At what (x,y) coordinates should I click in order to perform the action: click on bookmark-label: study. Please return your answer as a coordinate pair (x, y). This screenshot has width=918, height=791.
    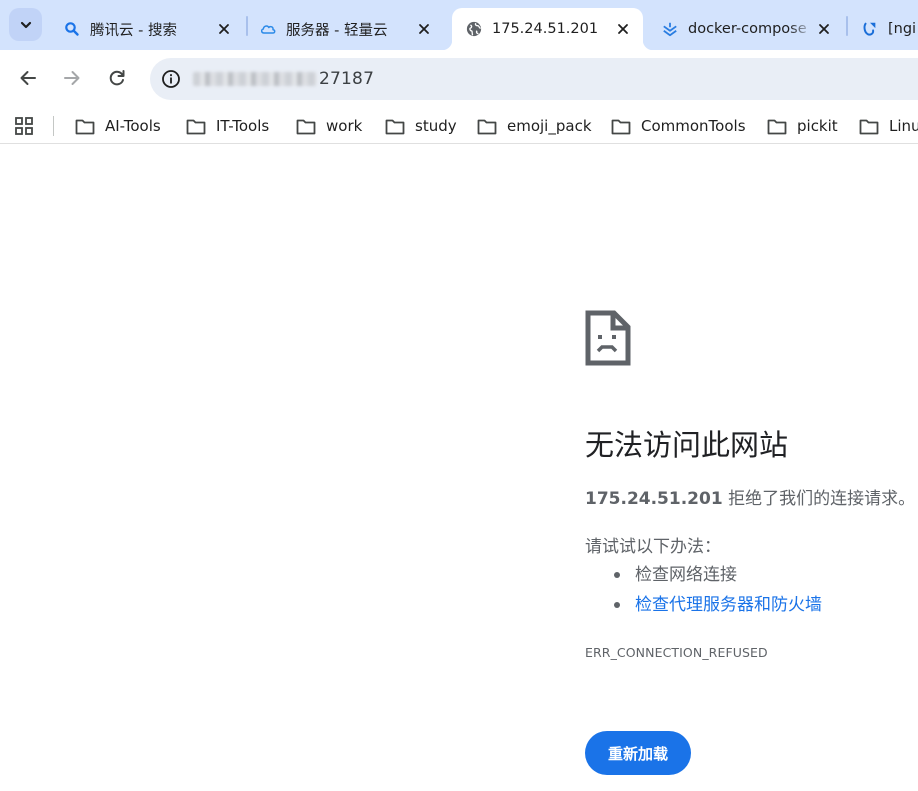
    Looking at the image, I should click on (436, 126).